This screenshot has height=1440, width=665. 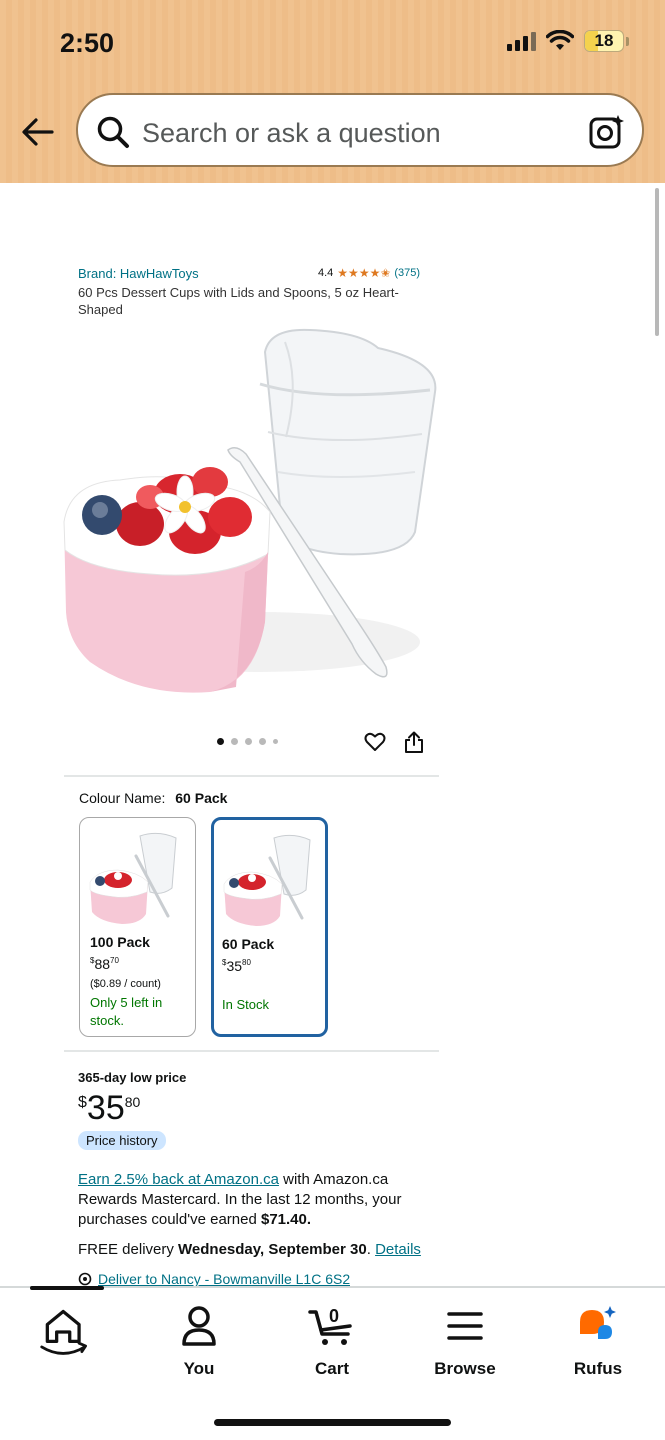 I want to click on cart-count-badge: 0, so click(x=334, y=1316).